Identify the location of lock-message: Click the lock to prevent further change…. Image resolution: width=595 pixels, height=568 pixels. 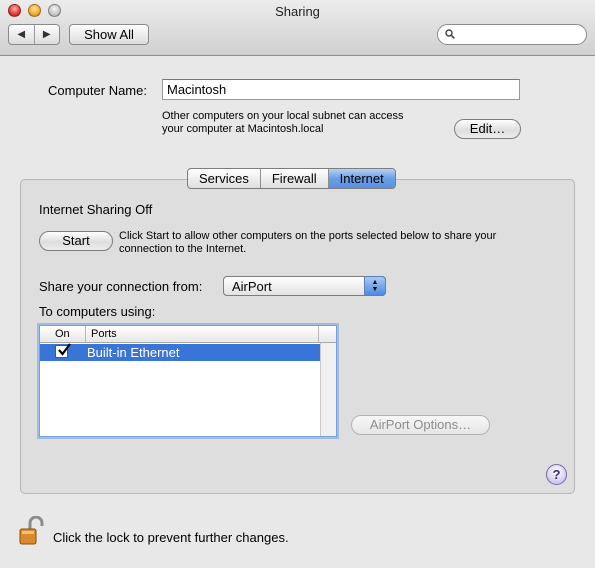
(171, 537).